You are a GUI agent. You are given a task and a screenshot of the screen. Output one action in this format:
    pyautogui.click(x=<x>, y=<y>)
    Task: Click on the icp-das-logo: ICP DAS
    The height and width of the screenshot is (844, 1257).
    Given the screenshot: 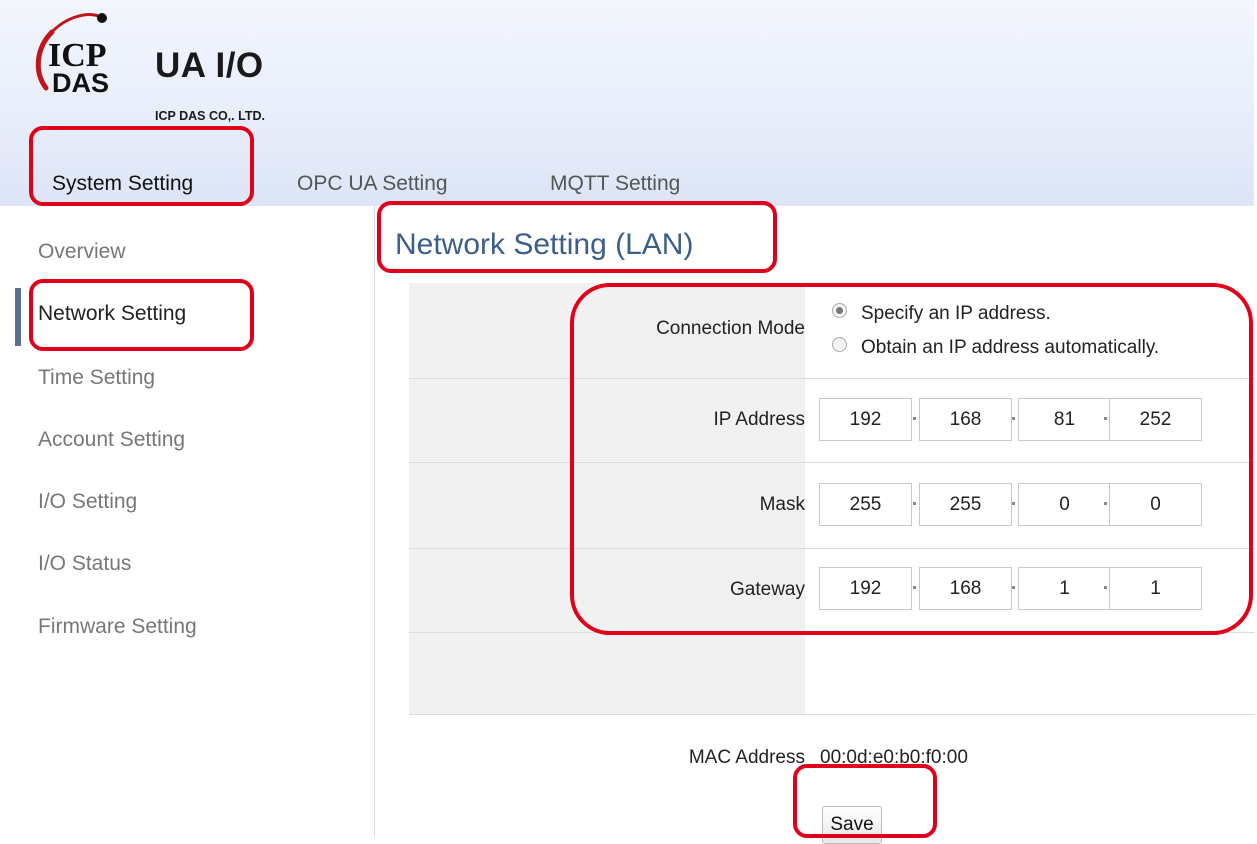 What is the action you would take?
    pyautogui.click(x=72, y=55)
    